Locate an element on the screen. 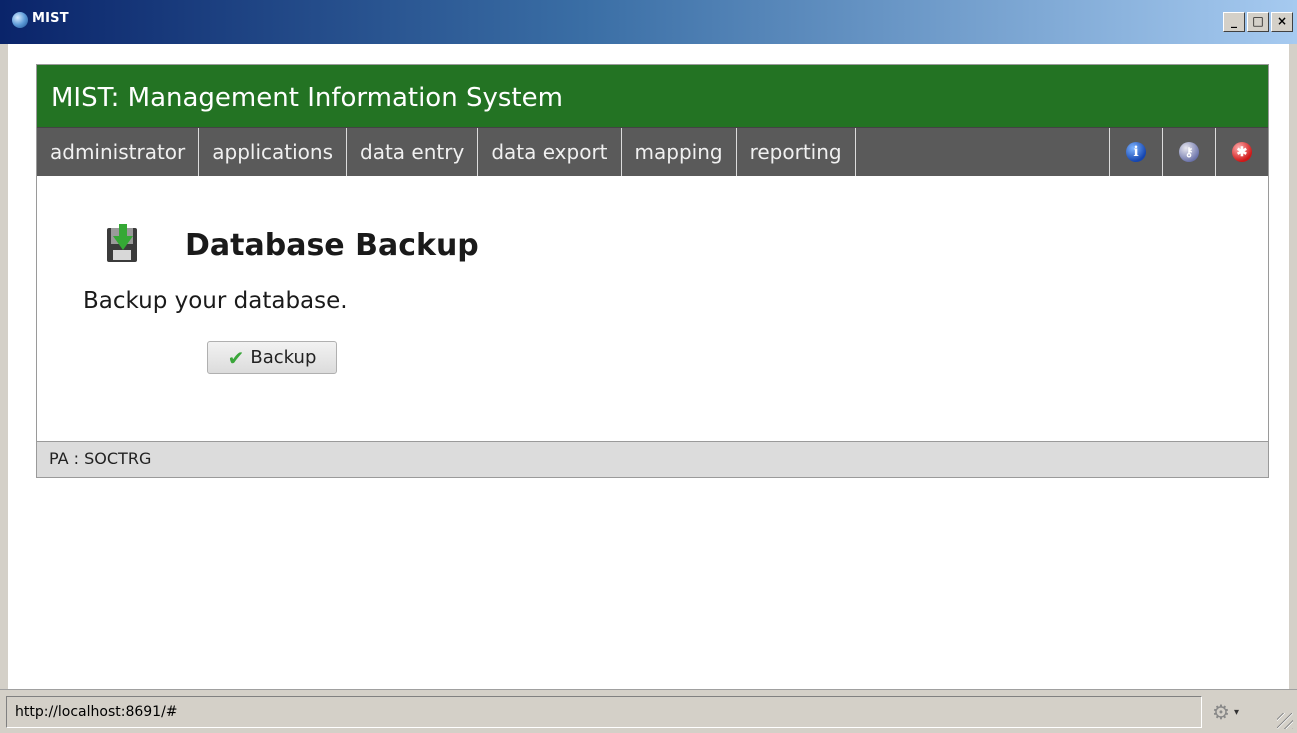 The width and height of the screenshot is (1297, 733). minimize-button: _ is located at coordinates (1234, 22).